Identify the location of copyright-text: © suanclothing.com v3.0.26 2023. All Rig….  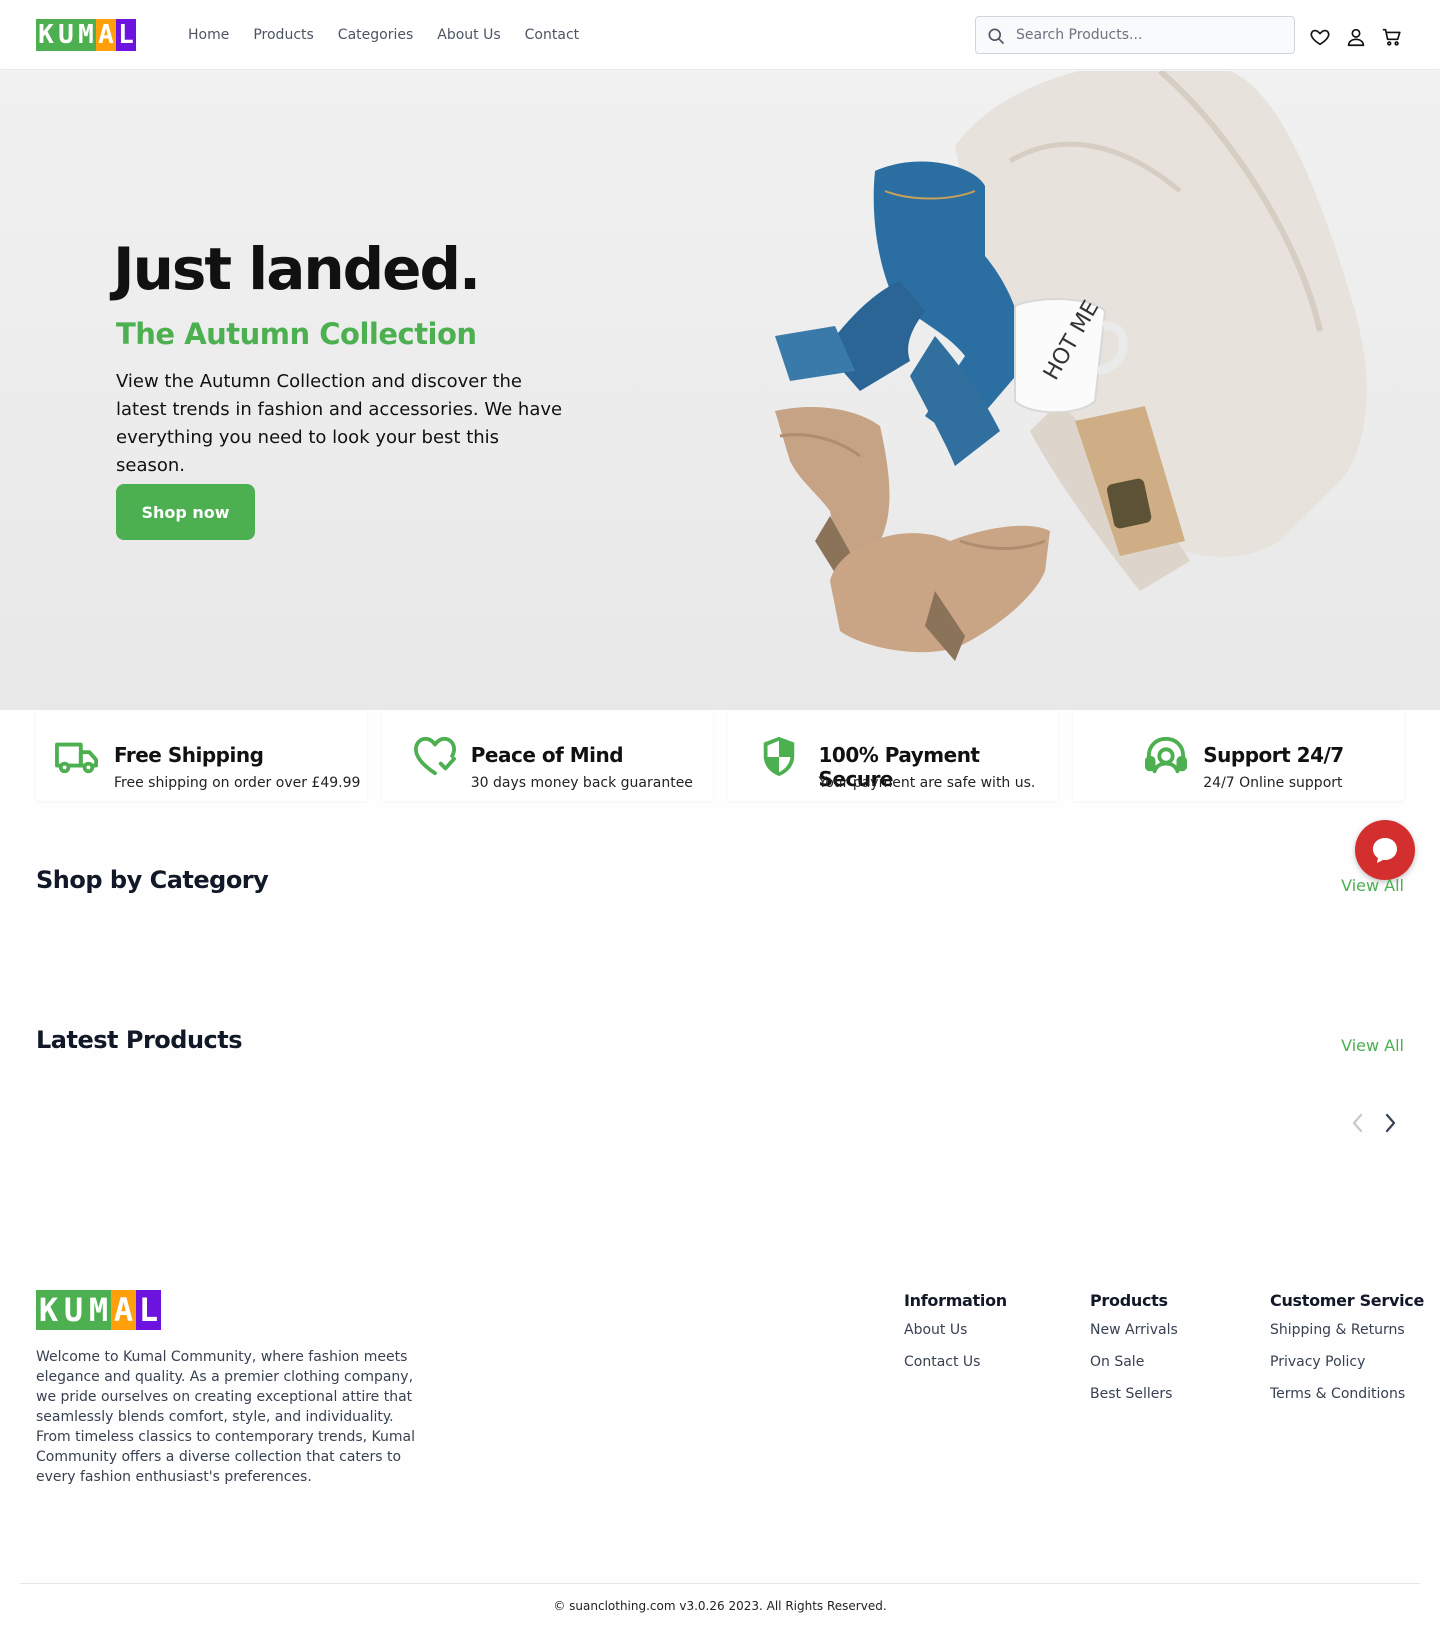
(720, 1606).